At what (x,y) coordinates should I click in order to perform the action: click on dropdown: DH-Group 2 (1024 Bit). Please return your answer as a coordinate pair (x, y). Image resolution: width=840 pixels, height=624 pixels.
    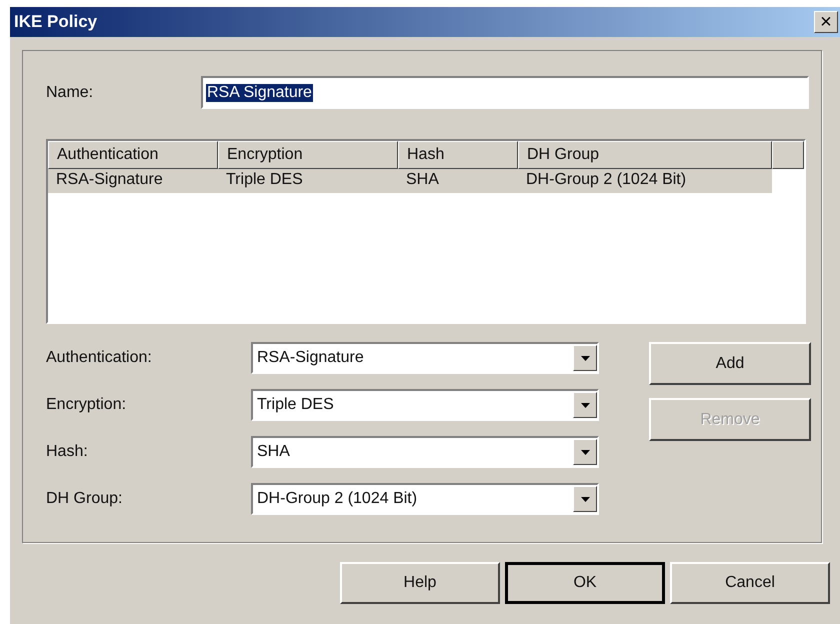
    Looking at the image, I should click on (425, 499).